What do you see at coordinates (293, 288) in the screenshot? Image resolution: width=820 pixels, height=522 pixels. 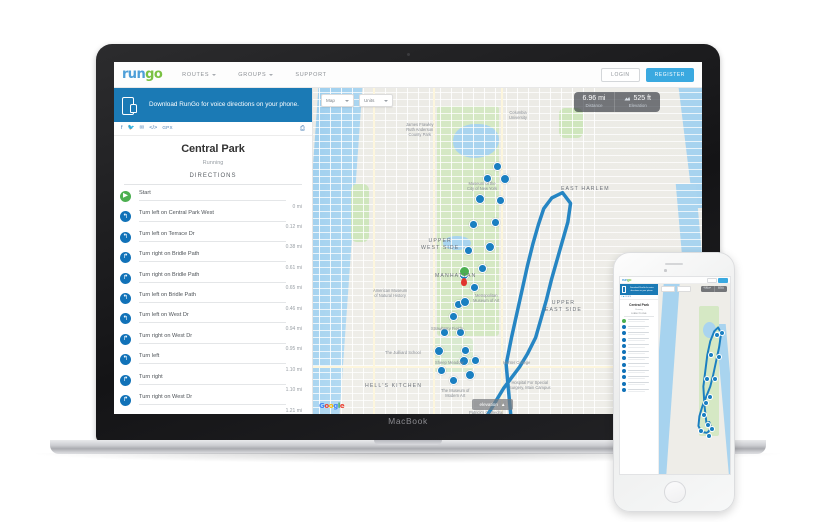 I see `direction-step-distance: 0.65 mi` at bounding box center [293, 288].